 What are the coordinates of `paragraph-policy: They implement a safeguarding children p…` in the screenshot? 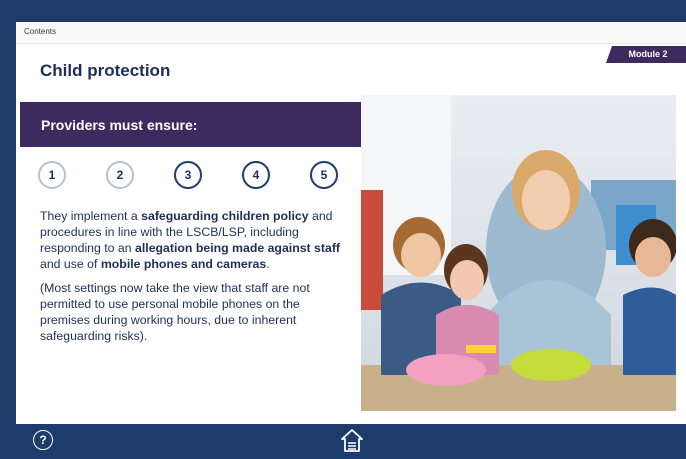 It's located at (192, 240).